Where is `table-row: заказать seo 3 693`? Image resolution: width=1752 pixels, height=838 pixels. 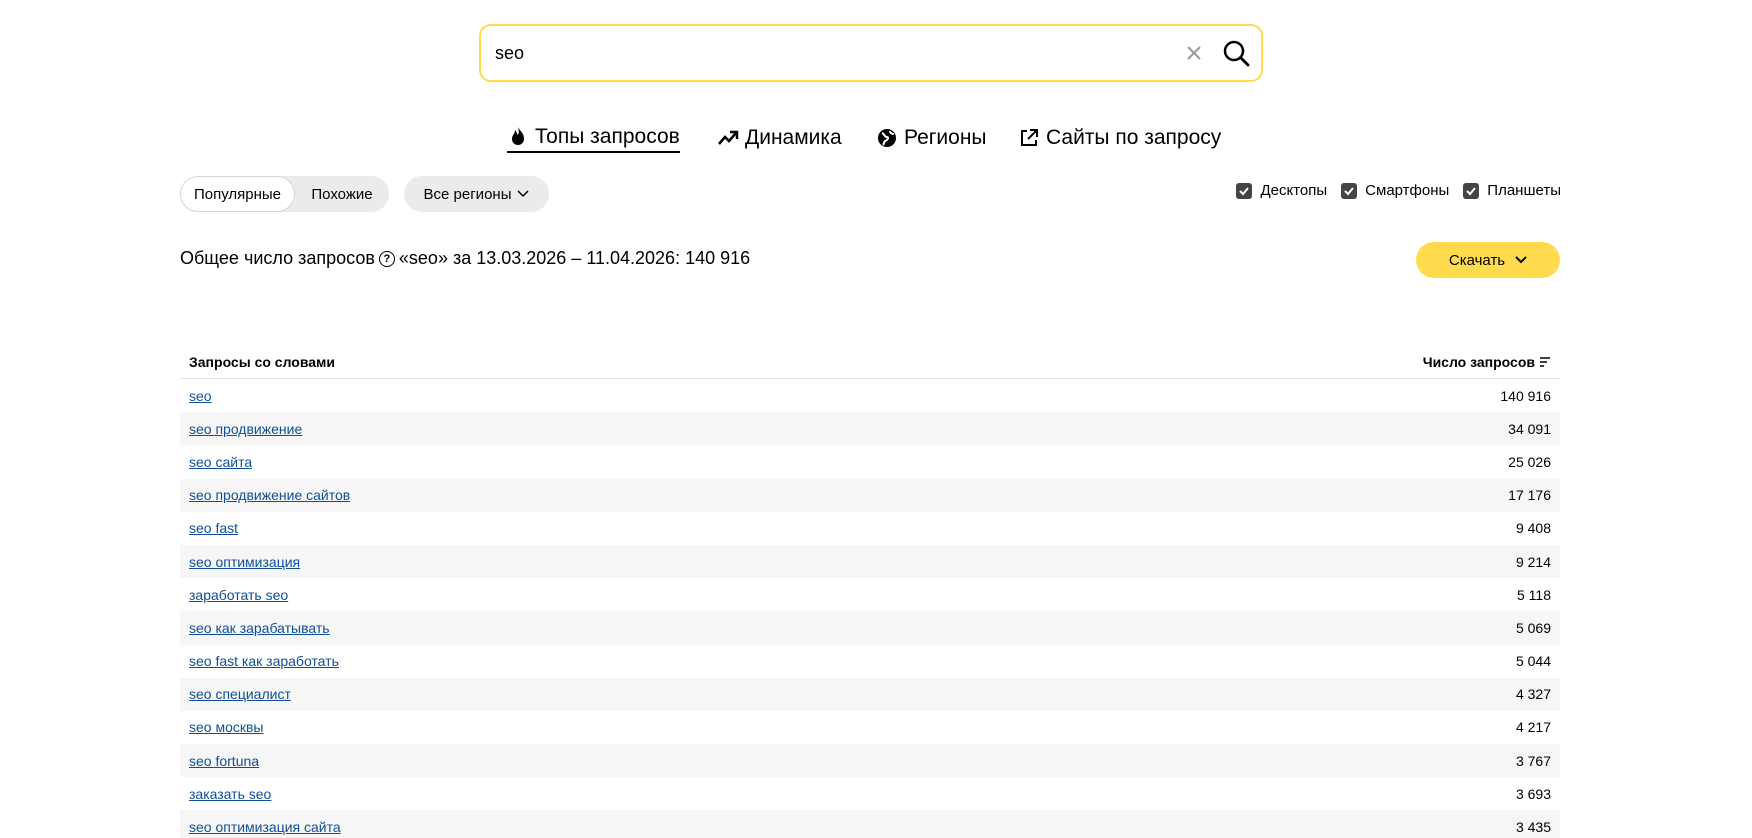
table-row: заказать seo 3 693 is located at coordinates (870, 793).